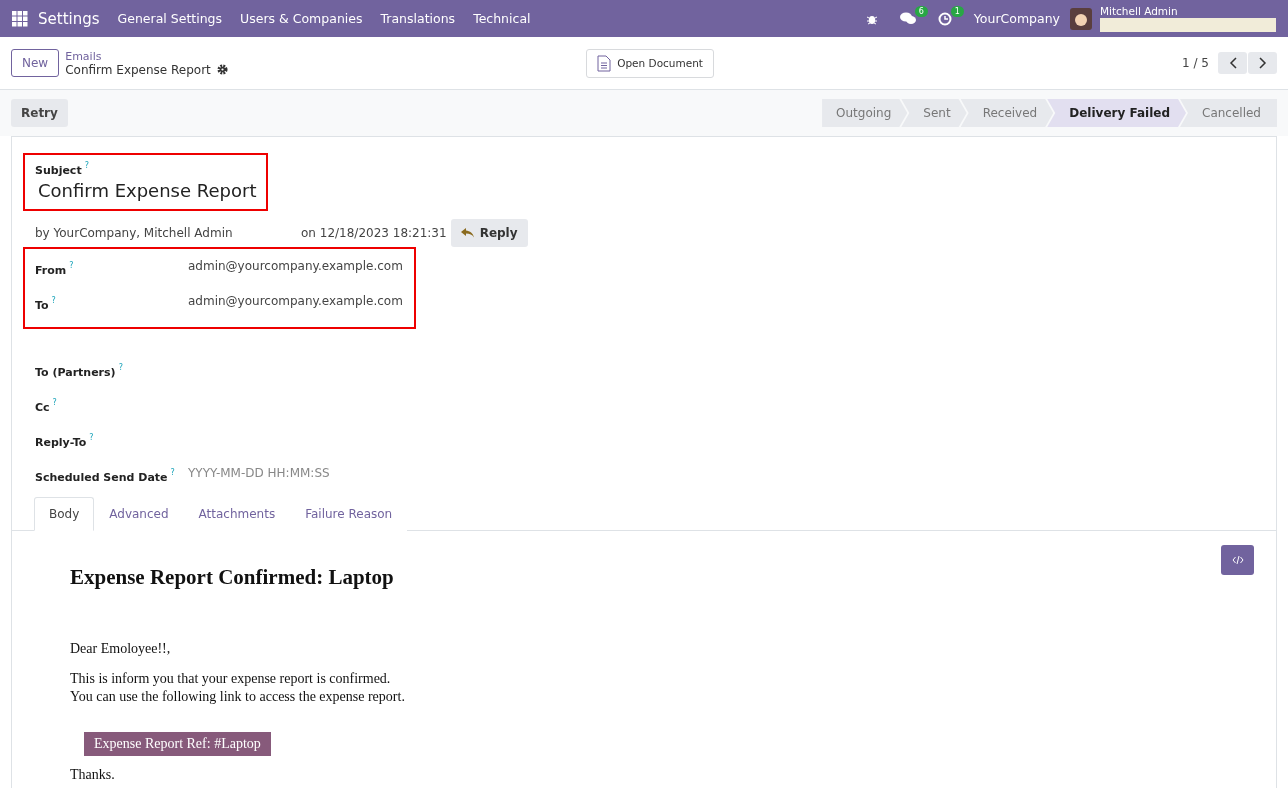  I want to click on field-label: Subject, so click(58, 170).